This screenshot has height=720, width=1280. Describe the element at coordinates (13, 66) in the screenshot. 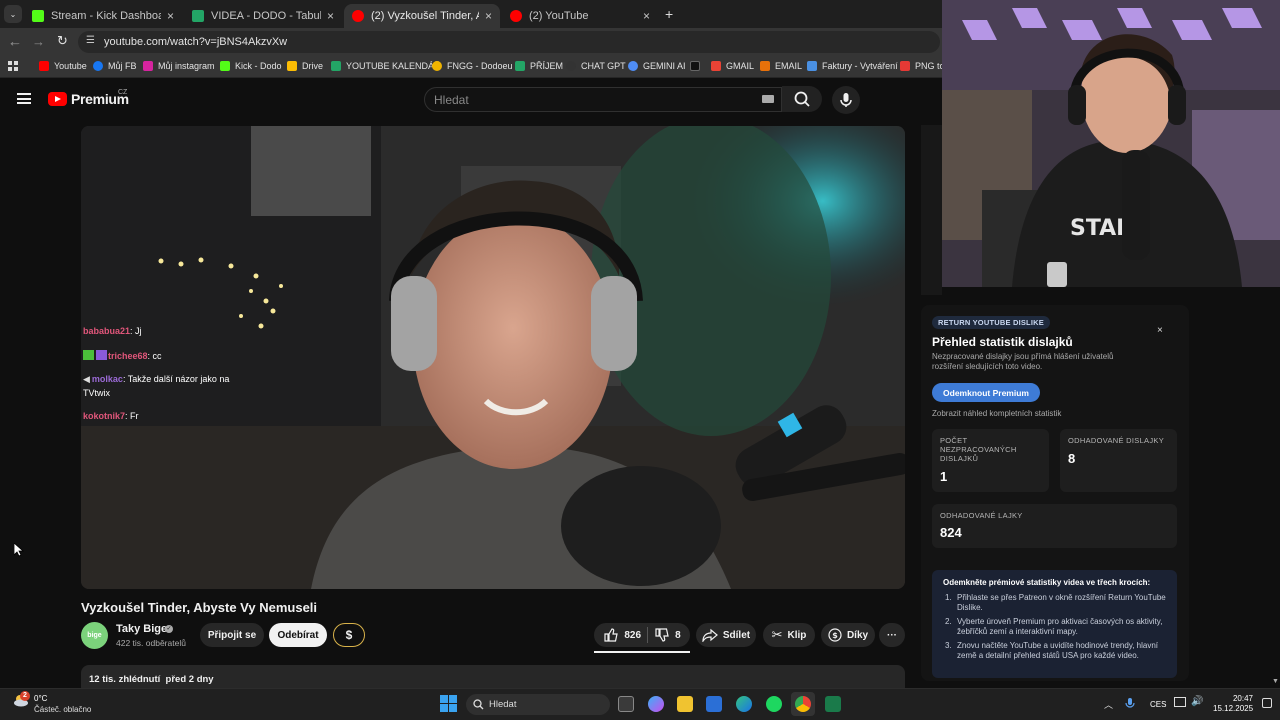

I see `apps-grid-icon` at that location.